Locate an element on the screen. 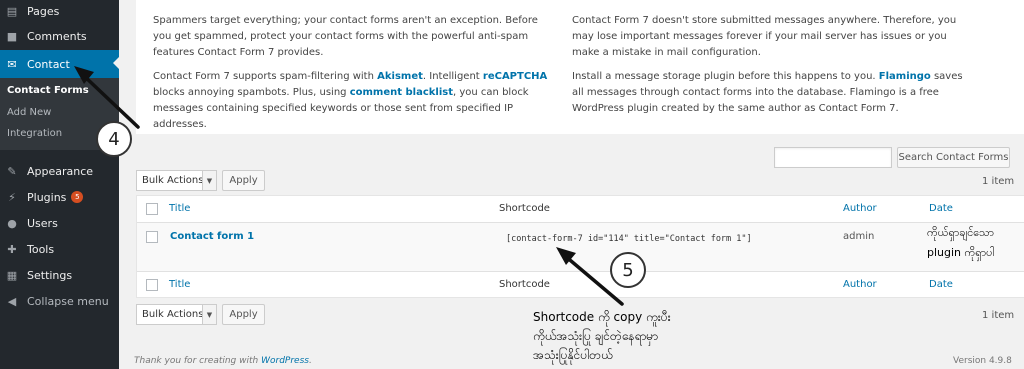 The height and width of the screenshot is (369, 1024). menu-item-tools: ✚ Tools is located at coordinates (59, 249).